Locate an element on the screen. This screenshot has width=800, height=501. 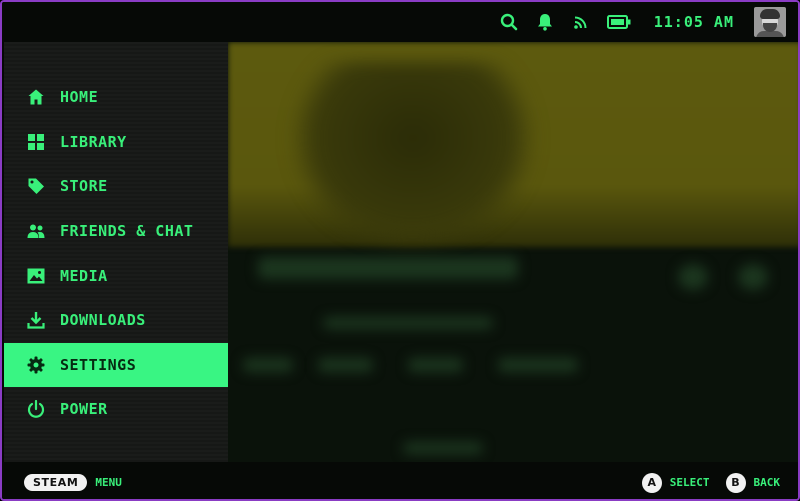
select-hint: A SELECT is located at coordinates (675, 482).